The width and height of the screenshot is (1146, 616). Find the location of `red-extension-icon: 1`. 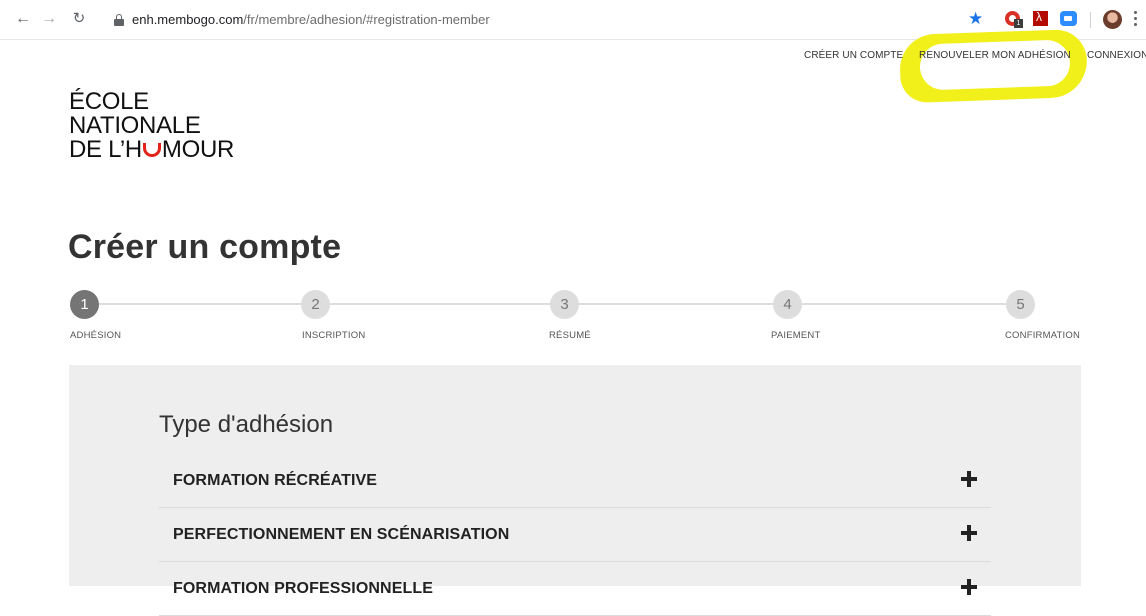

red-extension-icon: 1 is located at coordinates (1014, 19).